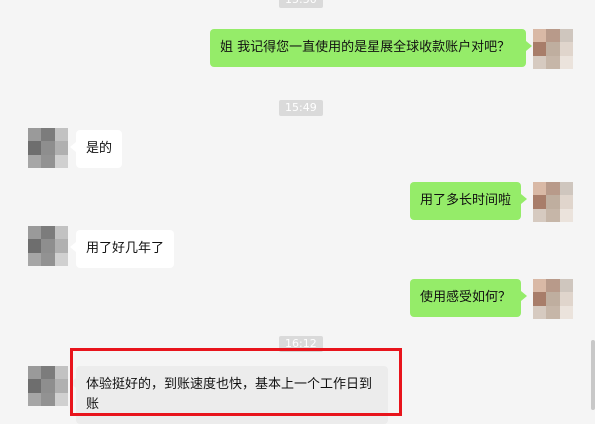 The image size is (595, 424). Describe the element at coordinates (371, 48) in the screenshot. I see `message-bubble-mine: 姐 我记得您一直使用的是星展全球收款账户对吧？` at that location.